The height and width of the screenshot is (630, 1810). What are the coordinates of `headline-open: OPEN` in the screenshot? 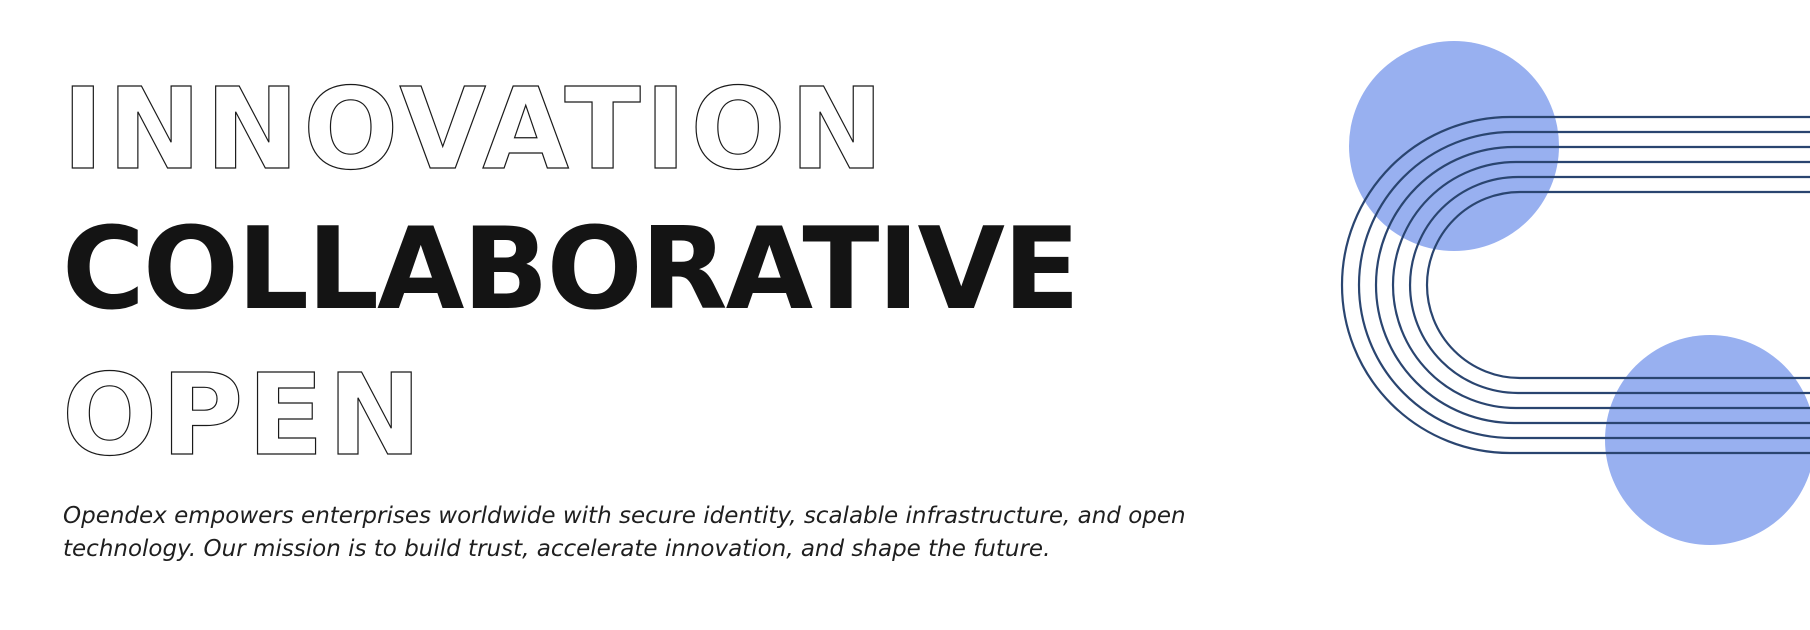 It's located at (243, 416).